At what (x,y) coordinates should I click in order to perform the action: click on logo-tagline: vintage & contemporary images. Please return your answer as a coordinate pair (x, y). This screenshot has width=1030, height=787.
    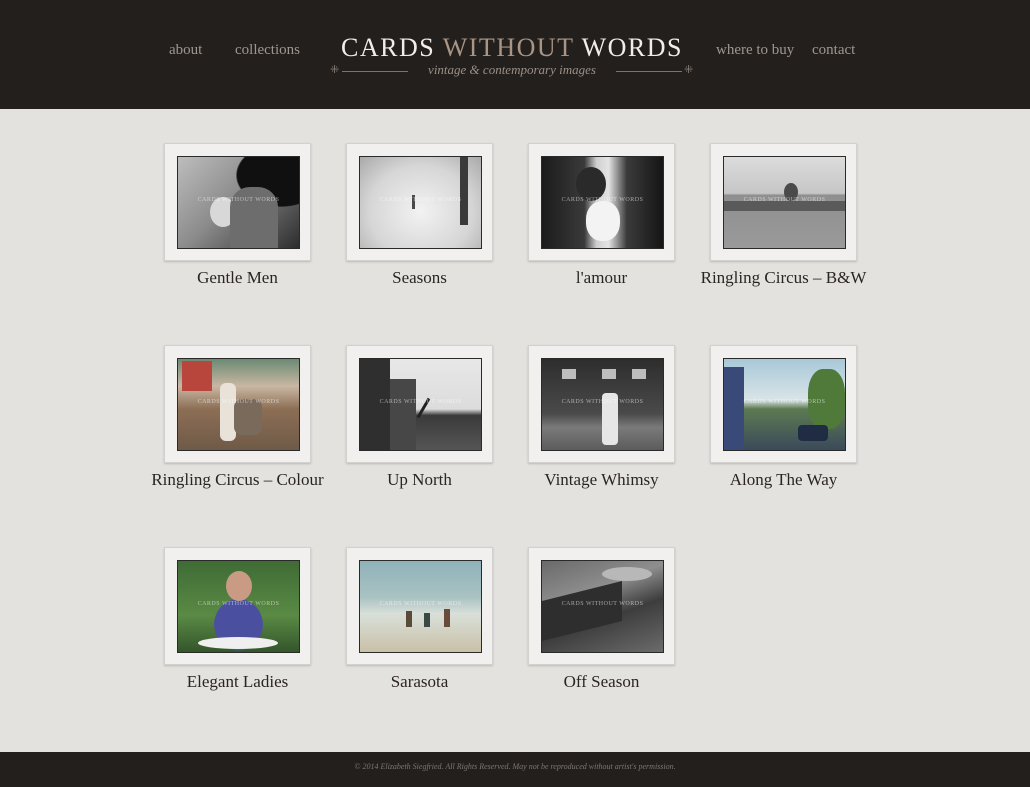
    Looking at the image, I should click on (512, 69).